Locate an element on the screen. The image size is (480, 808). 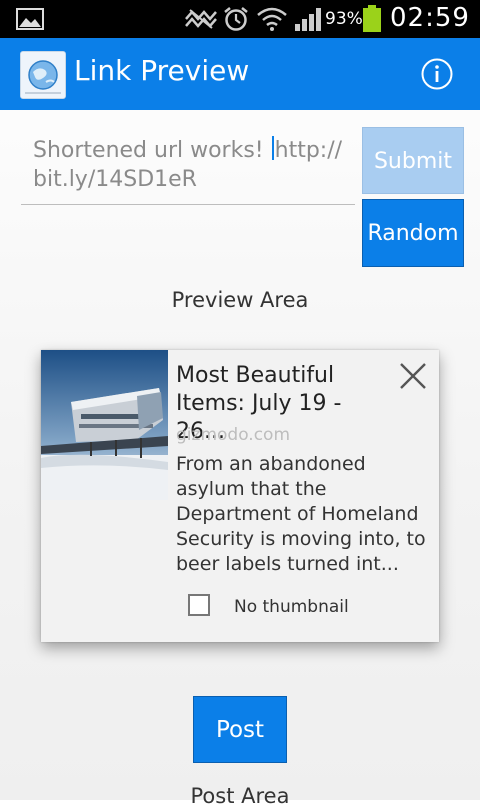
random-button: Random is located at coordinates (413, 233).